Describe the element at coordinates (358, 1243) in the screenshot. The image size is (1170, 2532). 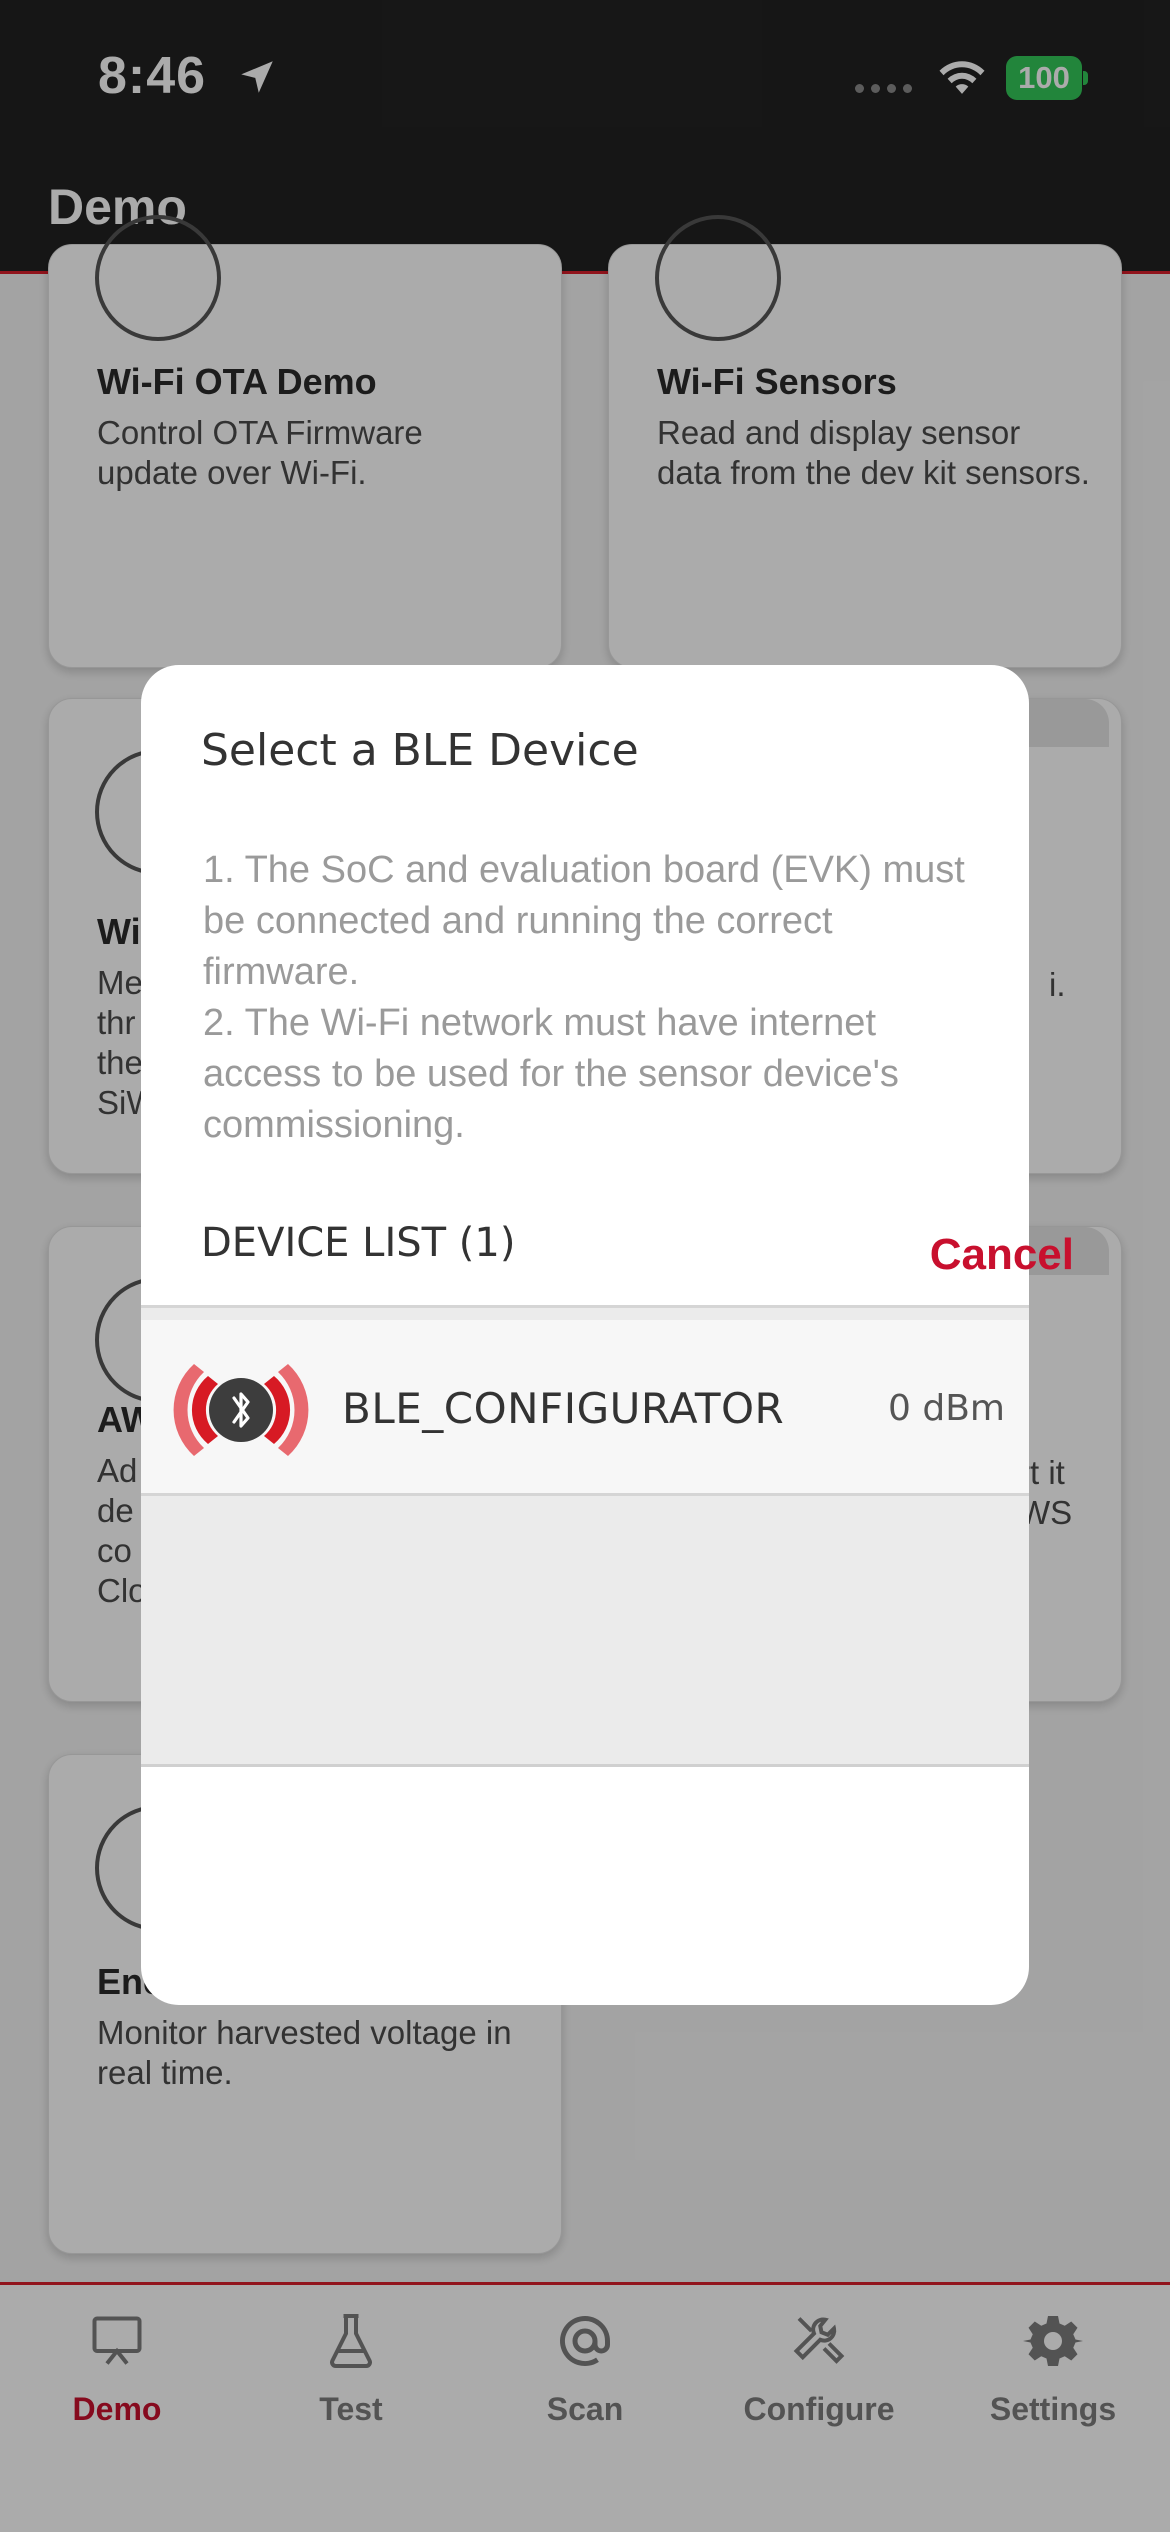
I see `device-list-header: DEVICE LIST (1)` at that location.